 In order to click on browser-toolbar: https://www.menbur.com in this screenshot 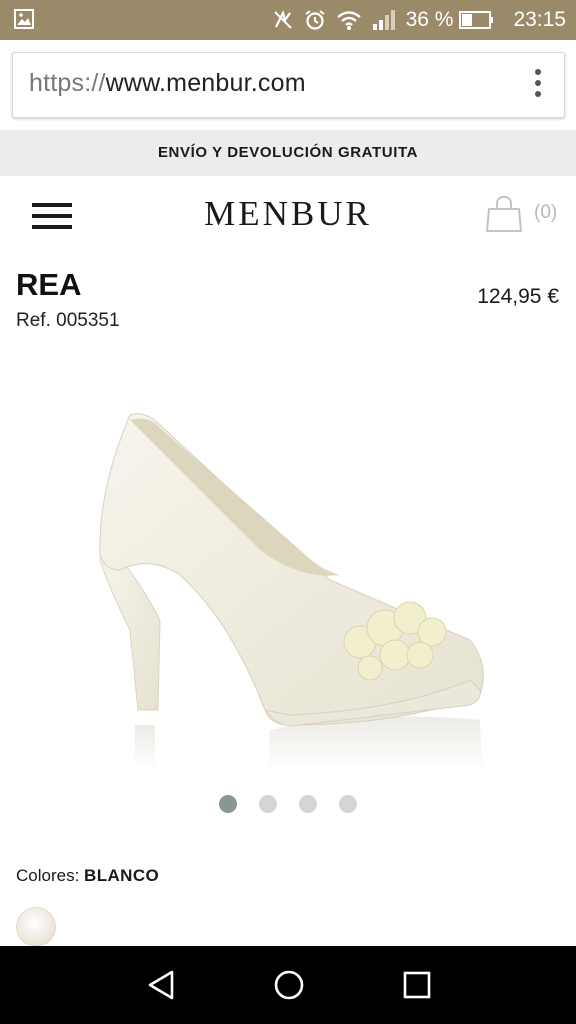, I will do `click(288, 85)`.